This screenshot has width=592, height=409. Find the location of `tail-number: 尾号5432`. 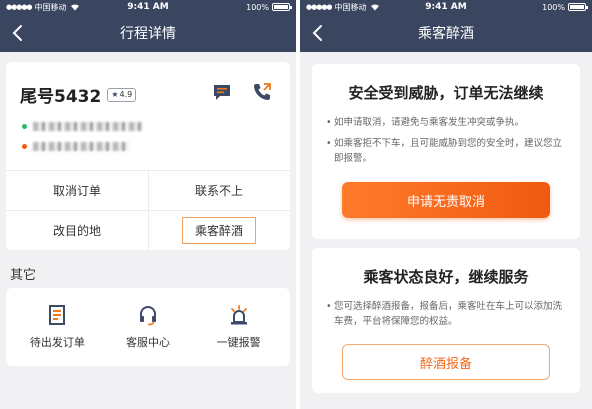

tail-number: 尾号5432 is located at coordinates (61, 97).